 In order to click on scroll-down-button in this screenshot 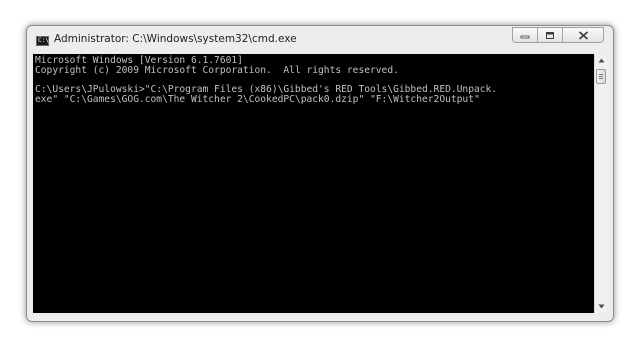, I will do `click(601, 306)`.